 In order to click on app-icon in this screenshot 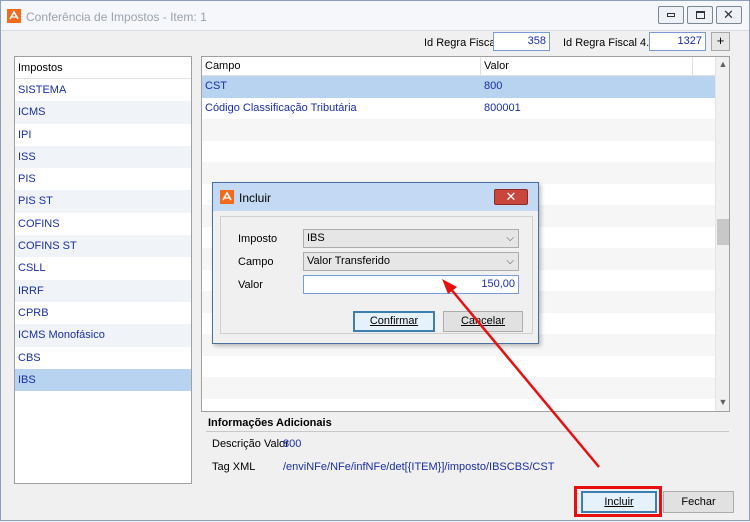, I will do `click(14, 16)`.